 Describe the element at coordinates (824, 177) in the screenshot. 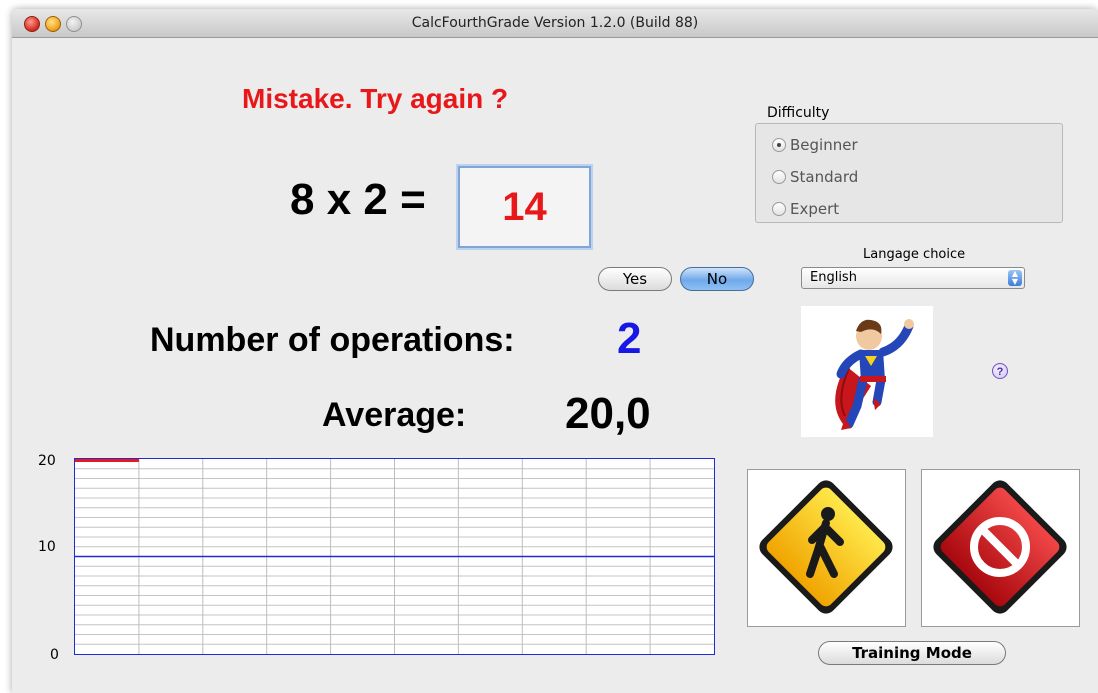

I see `difficulty-label-standard: Standard` at that location.